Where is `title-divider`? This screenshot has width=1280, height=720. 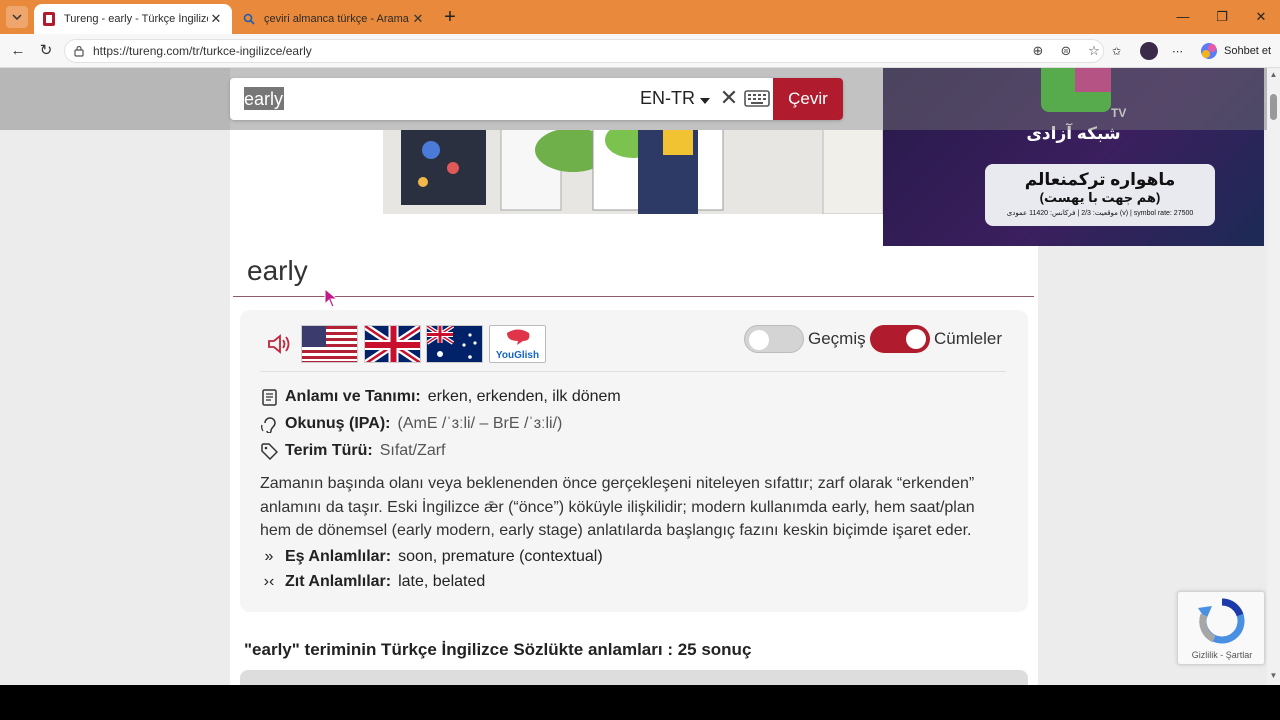
title-divider is located at coordinates (633, 296).